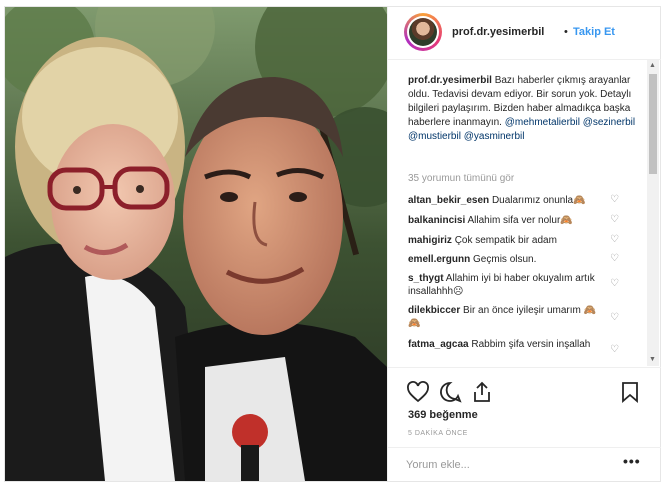 Image resolution: width=663 pixels, height=503 pixels. I want to click on comments-scrollbar: ▲ ▼, so click(653, 213).